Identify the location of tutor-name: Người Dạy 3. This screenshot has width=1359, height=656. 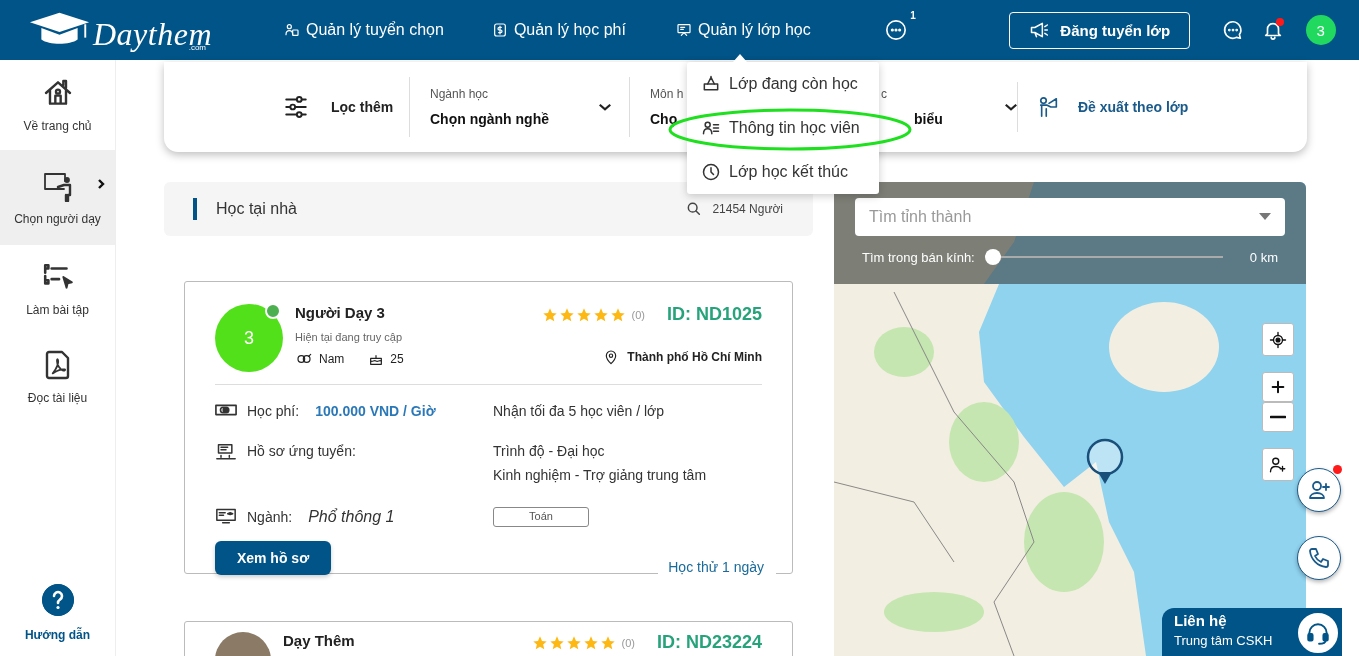
(340, 312).